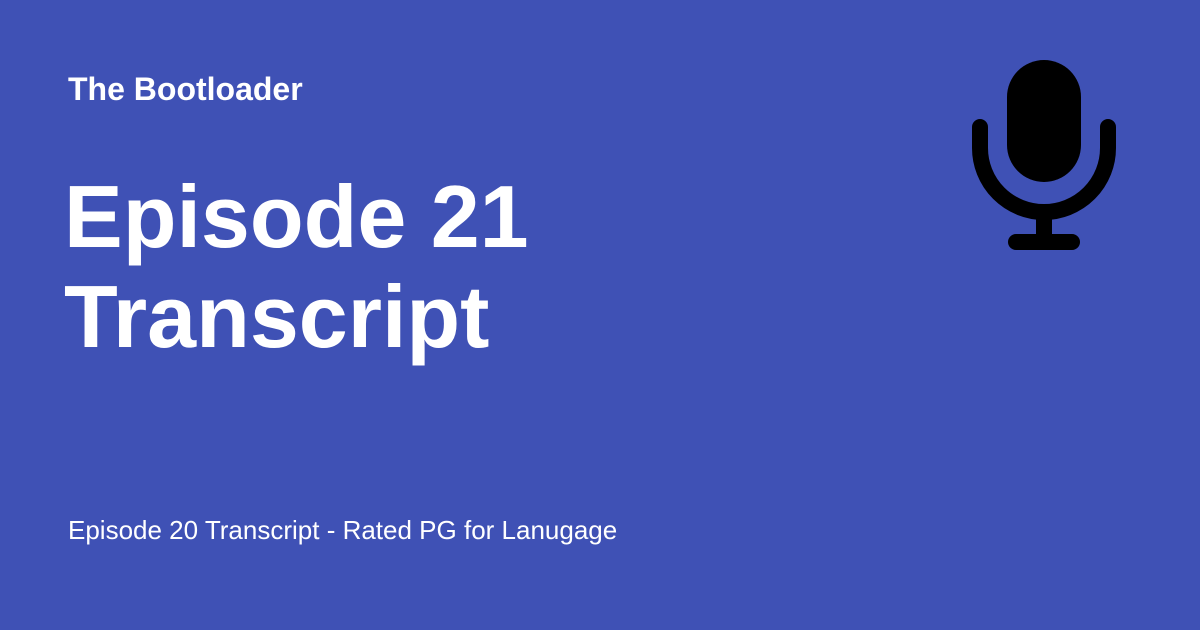  Describe the element at coordinates (277, 316) in the screenshot. I see `episode-title-line-2: Transcript` at that location.